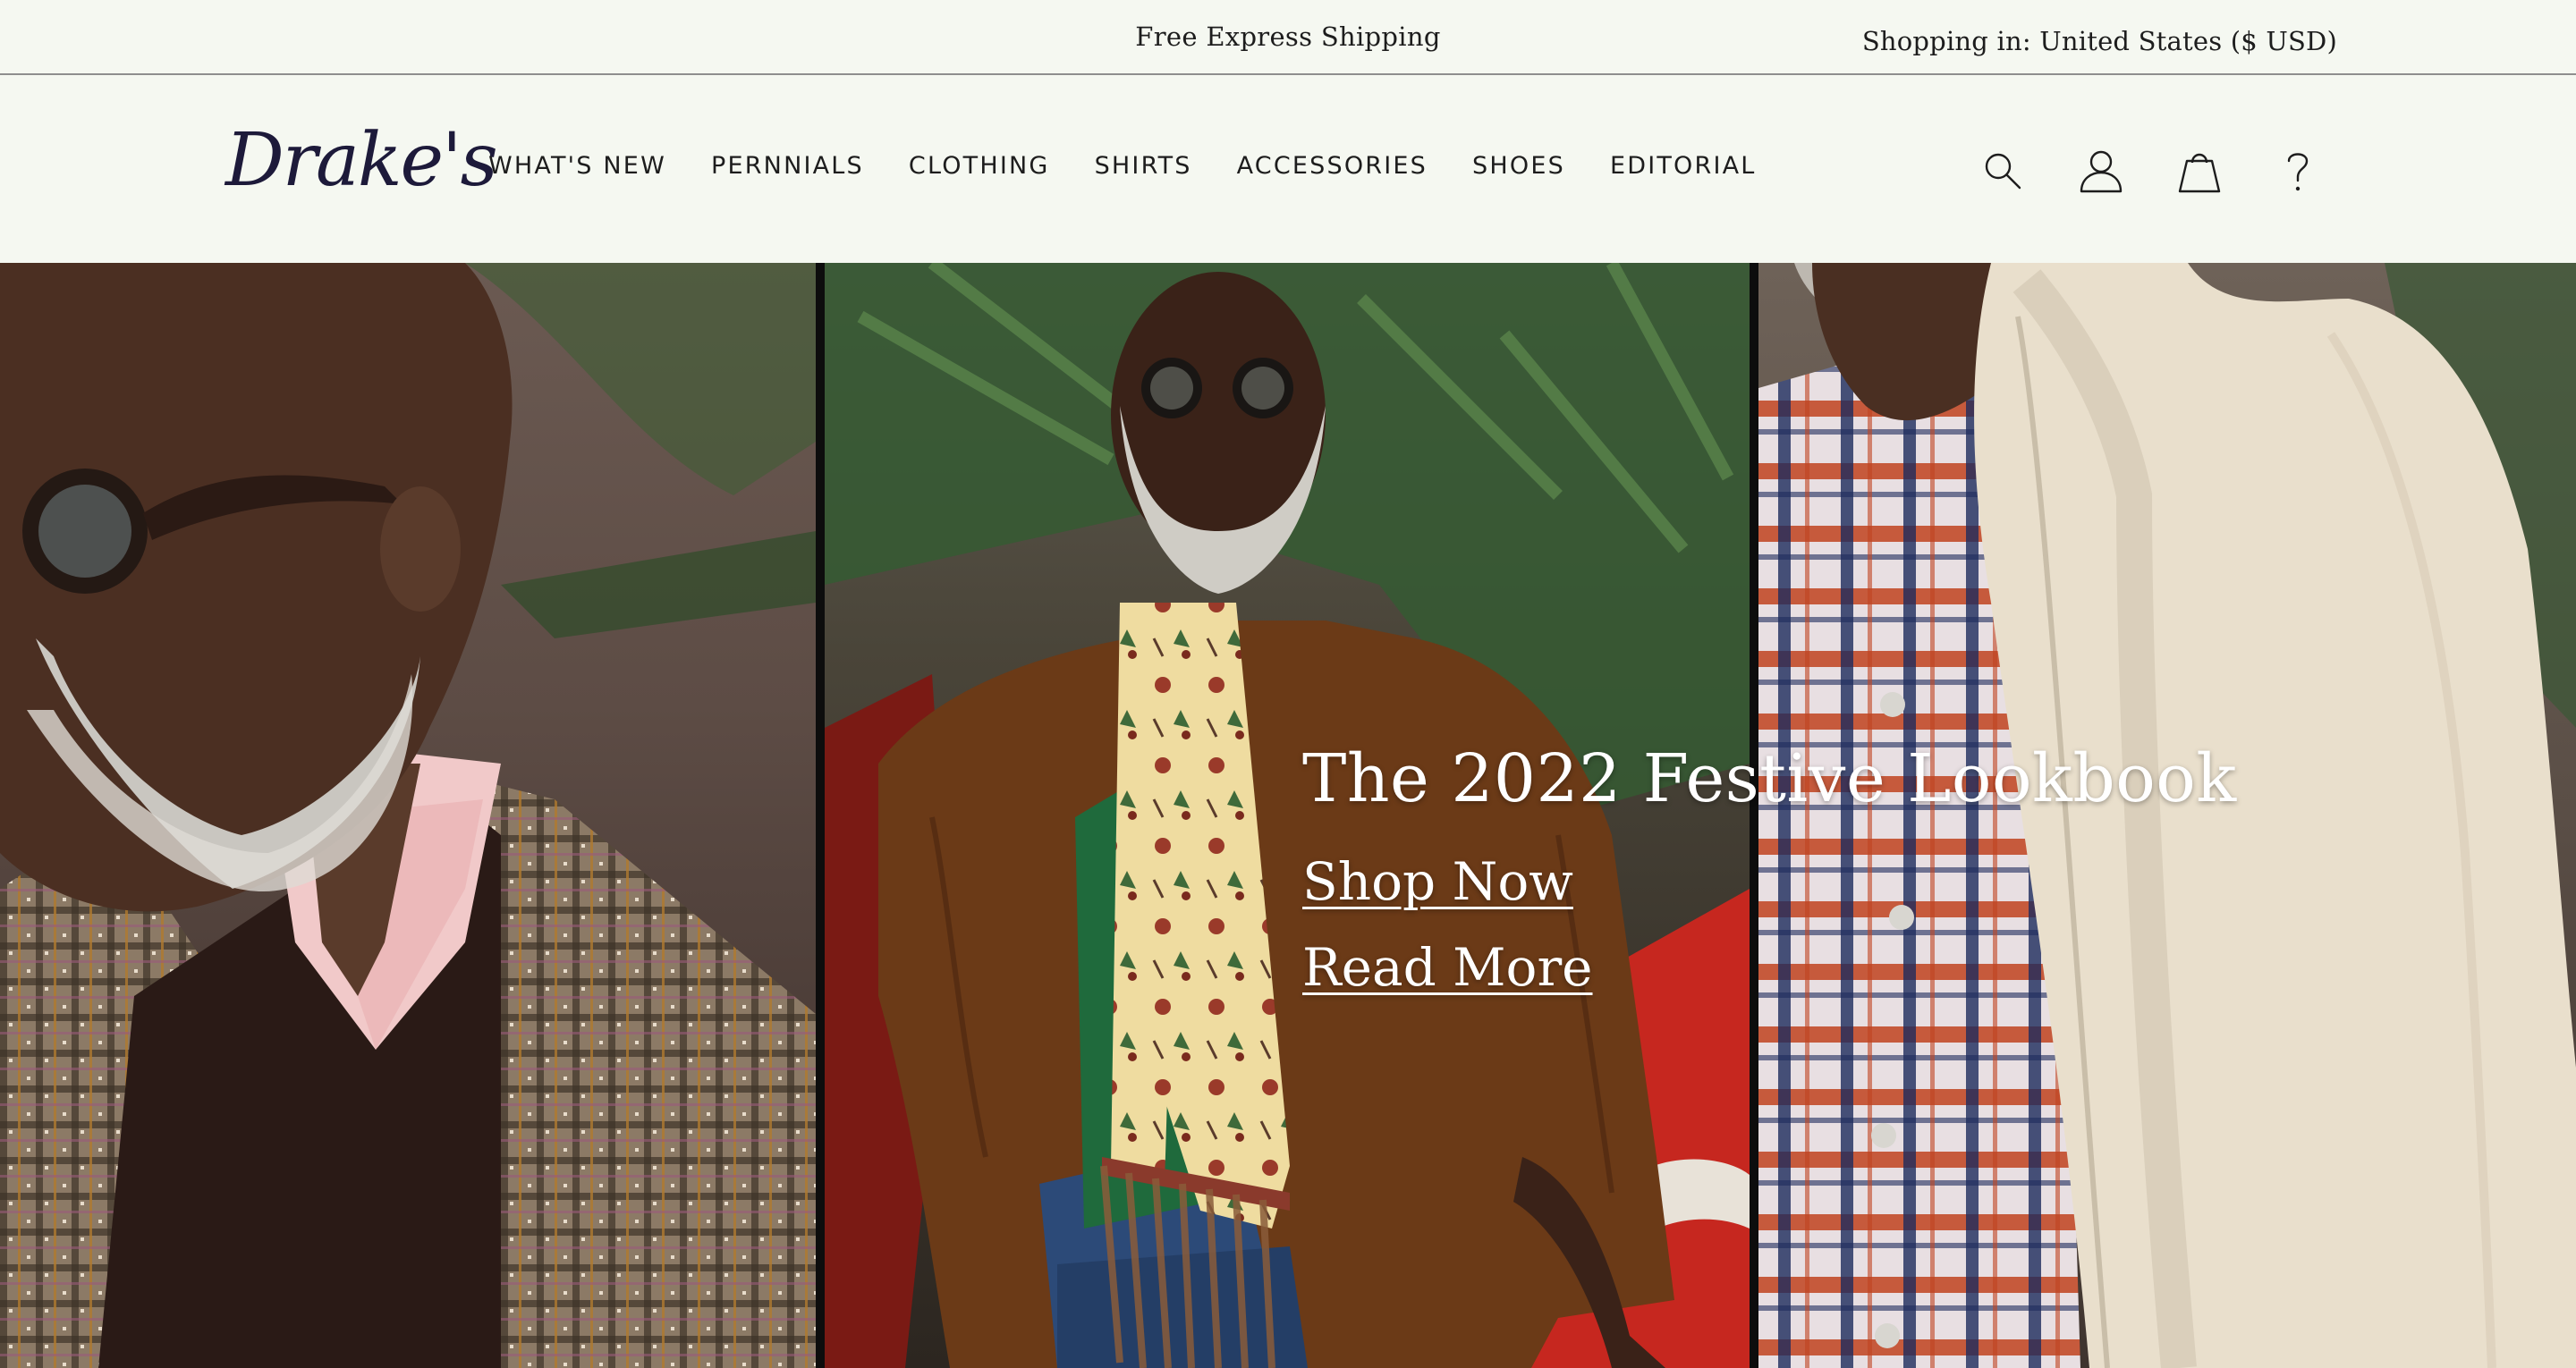  What do you see at coordinates (361, 161) in the screenshot?
I see `brand-logo: Drake's` at bounding box center [361, 161].